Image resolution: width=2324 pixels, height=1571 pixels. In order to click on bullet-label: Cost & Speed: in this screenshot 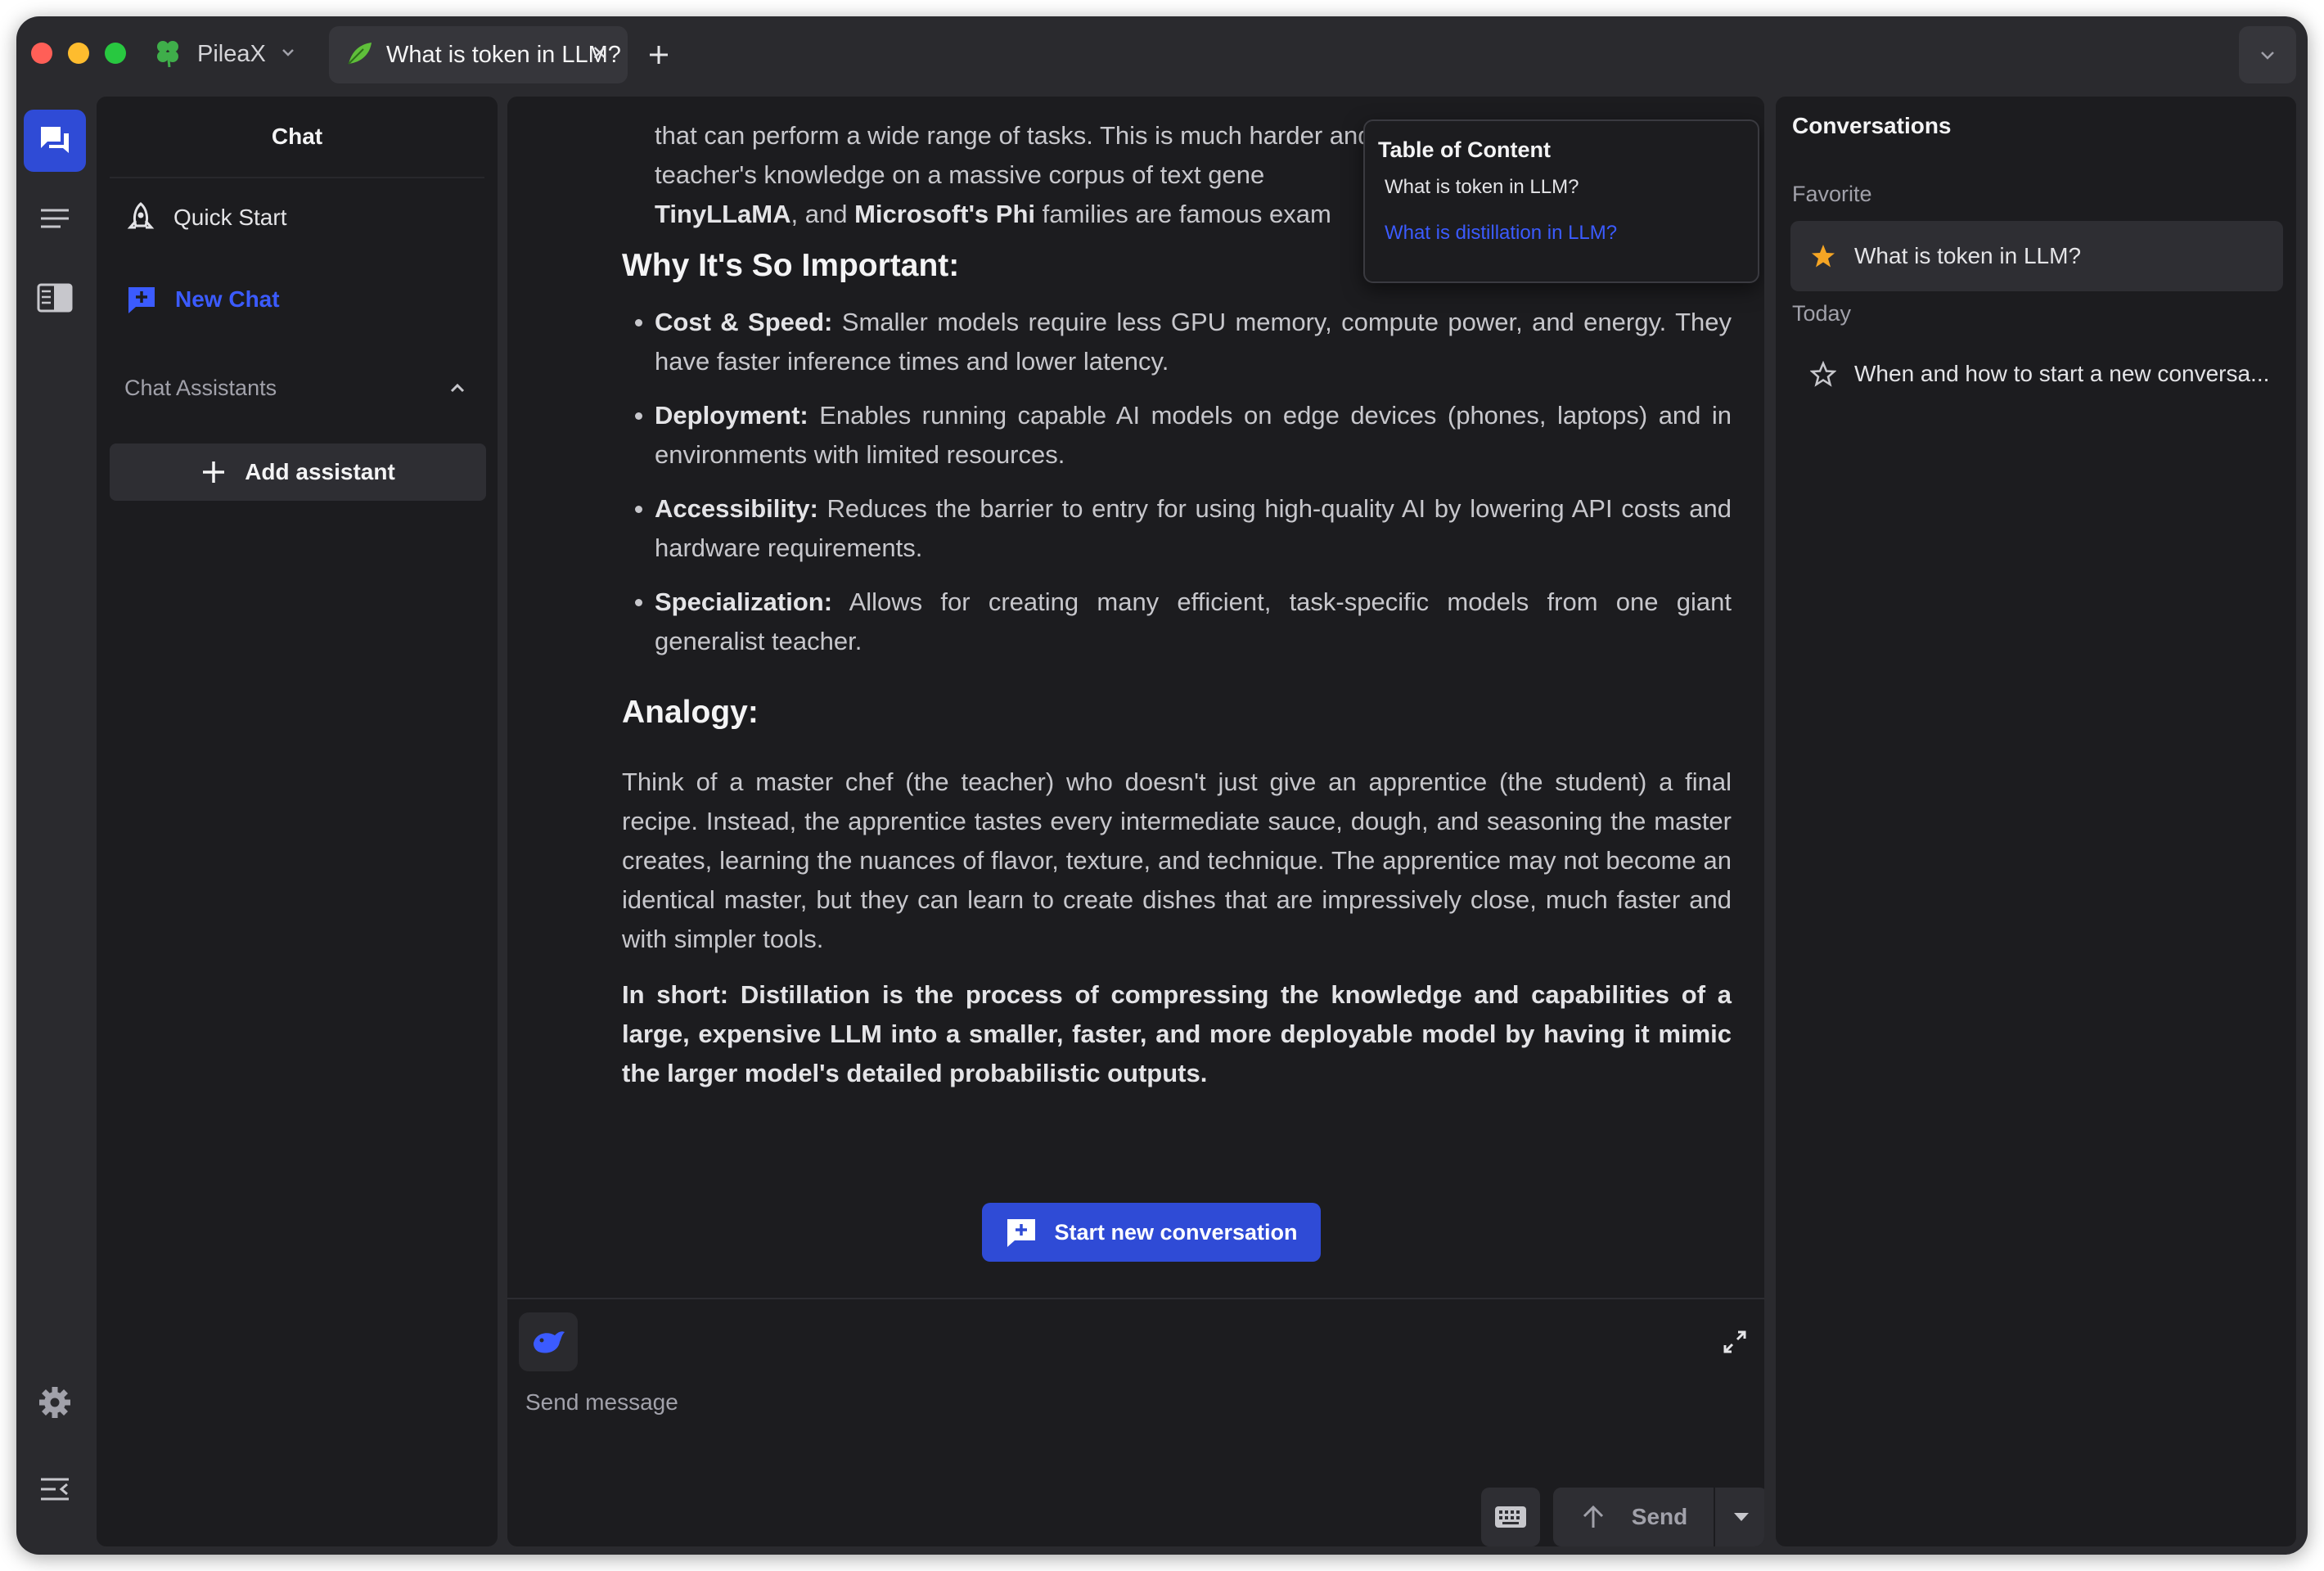, I will do `click(744, 322)`.